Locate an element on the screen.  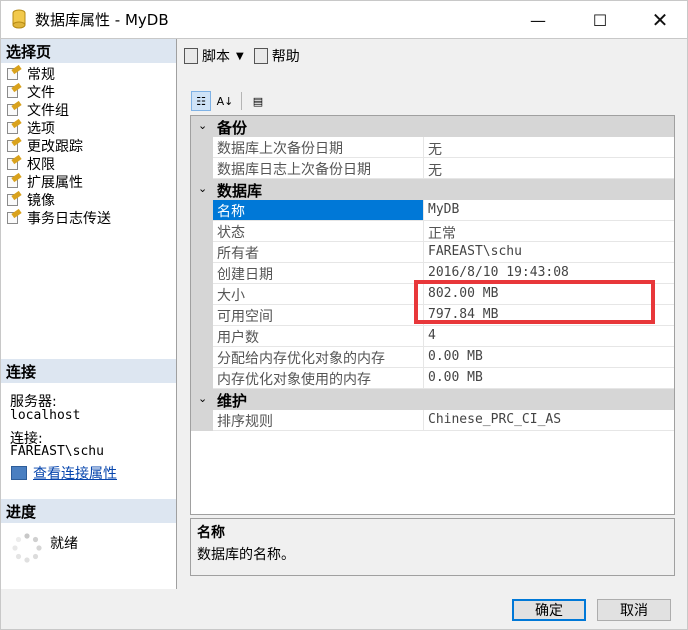
progress-header: 进度 is located at coordinates (88, 511).